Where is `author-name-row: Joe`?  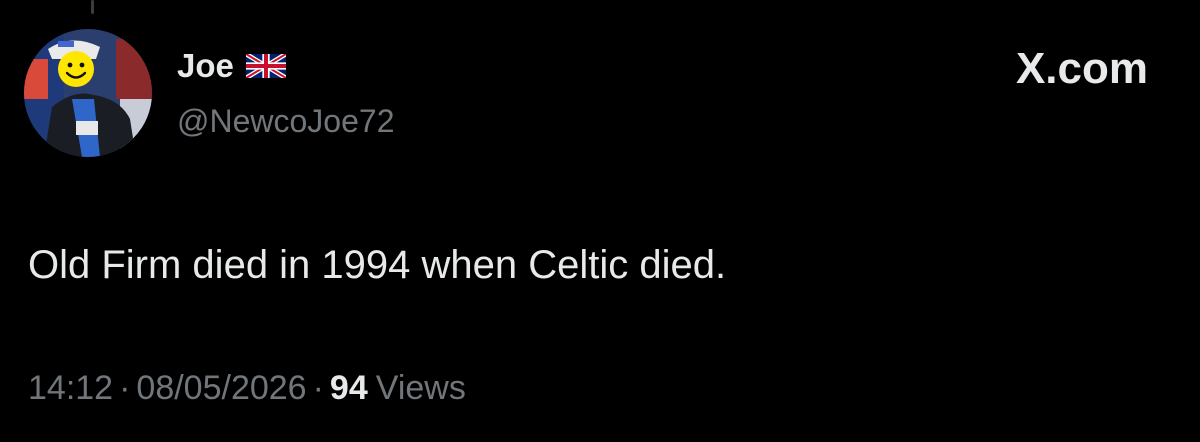
author-name-row: Joe is located at coordinates (231, 66).